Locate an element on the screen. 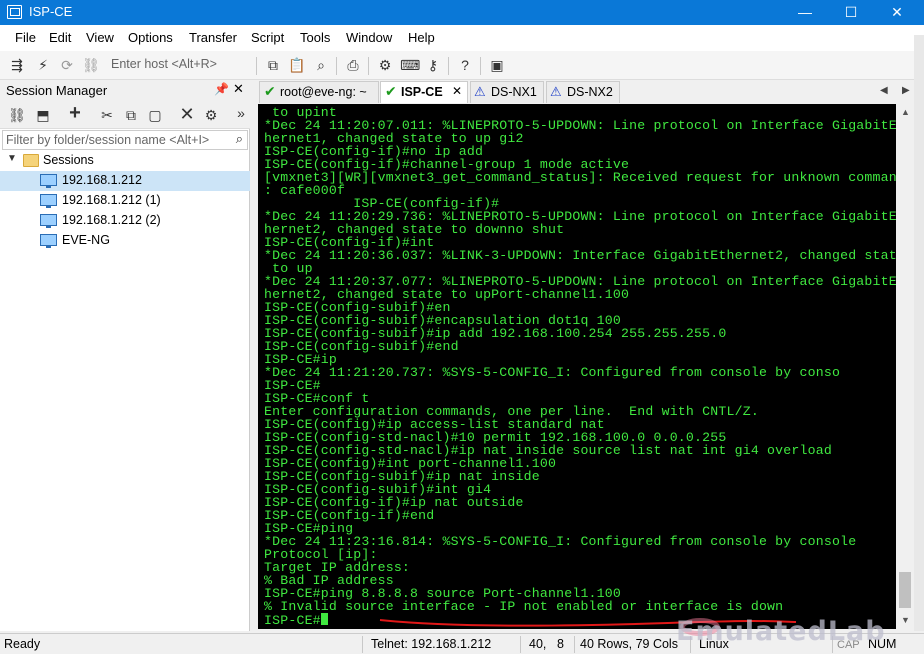  tab-root-eve-ng: ✔ root@eve-ng: ~ is located at coordinates (319, 92).